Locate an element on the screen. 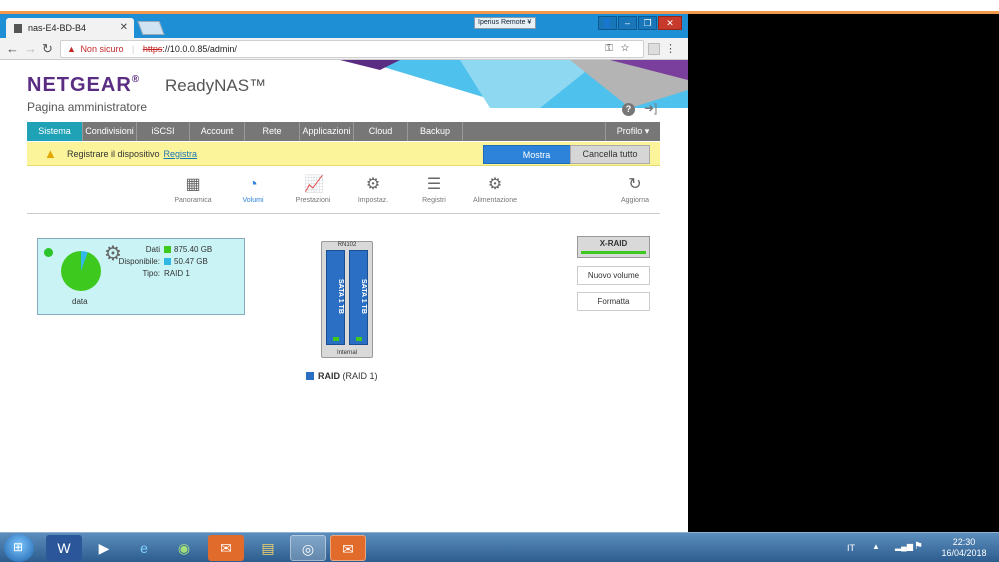 This screenshot has width=999, height=562. nav-rete: Rete is located at coordinates (272, 131).